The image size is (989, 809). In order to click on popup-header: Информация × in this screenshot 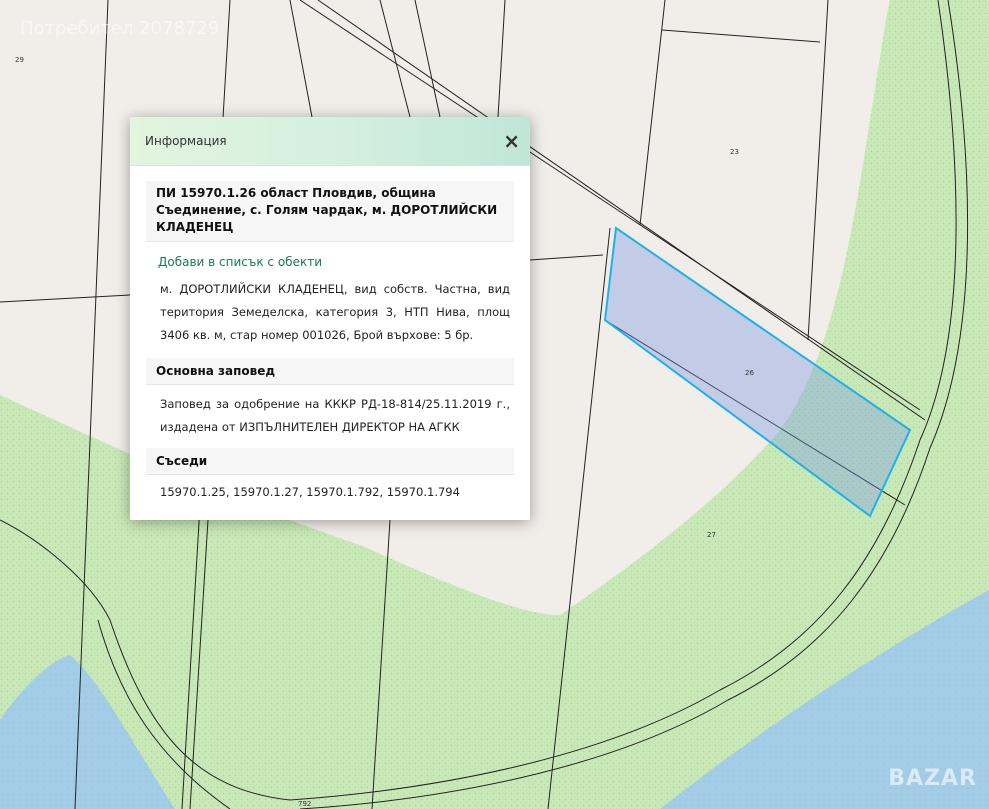, I will do `click(330, 141)`.